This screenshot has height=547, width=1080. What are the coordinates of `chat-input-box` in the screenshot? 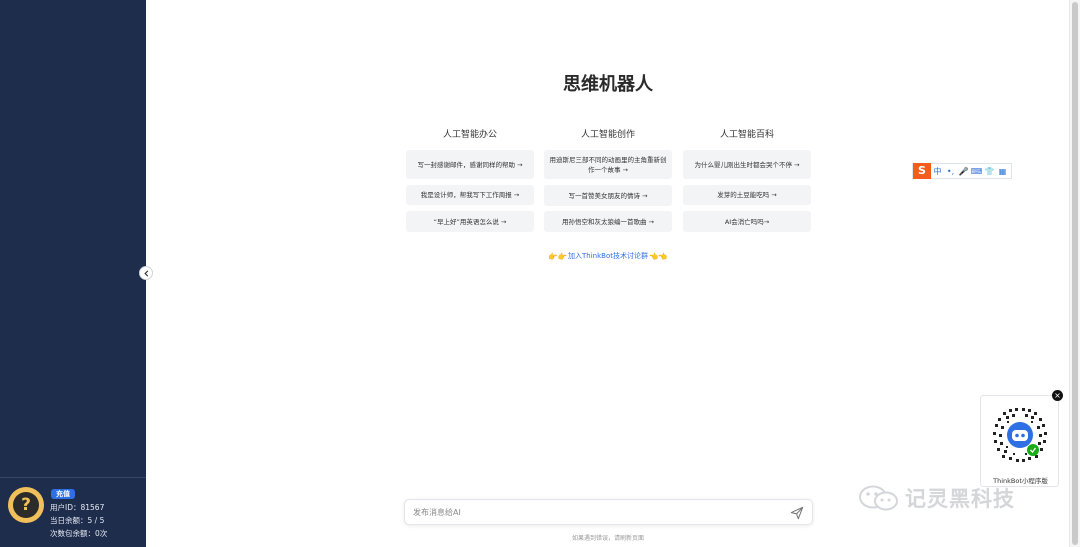 It's located at (608, 512).